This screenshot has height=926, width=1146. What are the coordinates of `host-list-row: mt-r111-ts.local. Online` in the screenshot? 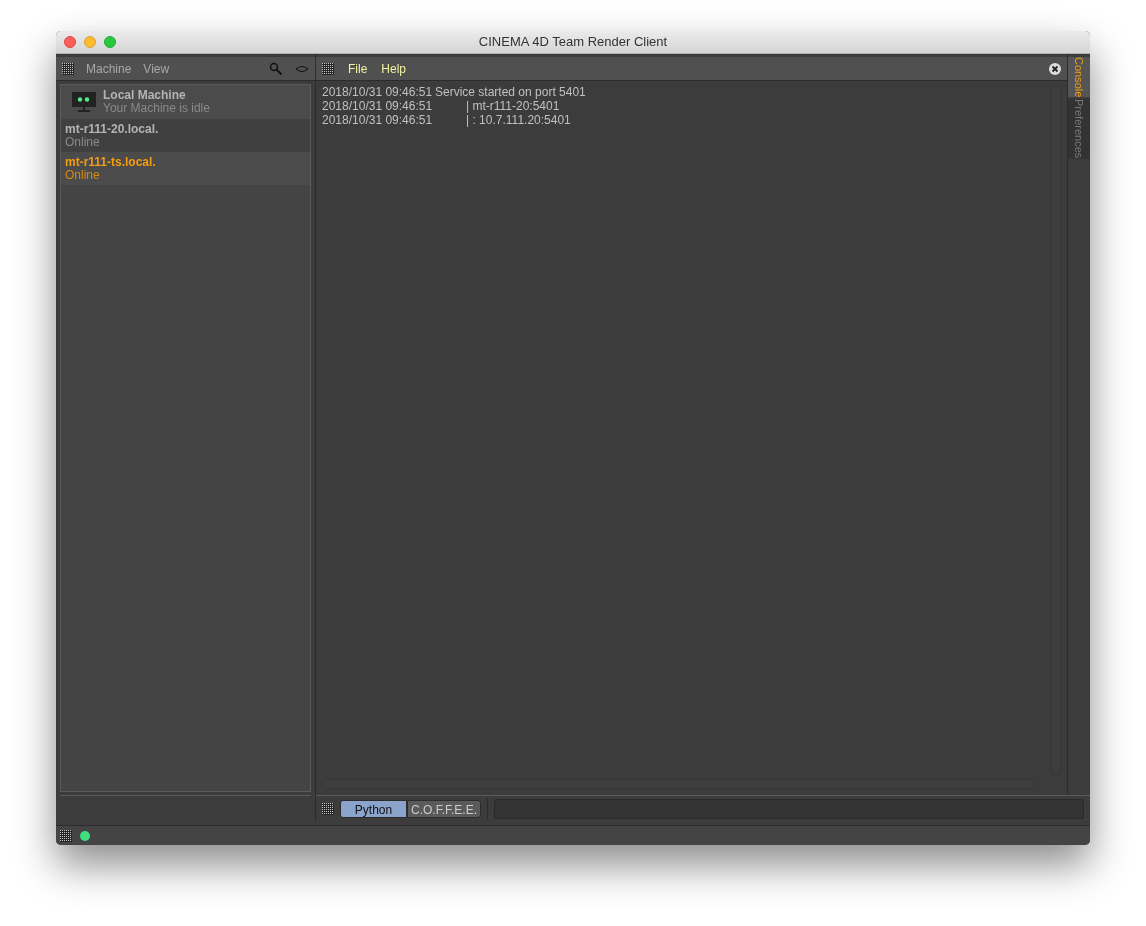 It's located at (185, 168).